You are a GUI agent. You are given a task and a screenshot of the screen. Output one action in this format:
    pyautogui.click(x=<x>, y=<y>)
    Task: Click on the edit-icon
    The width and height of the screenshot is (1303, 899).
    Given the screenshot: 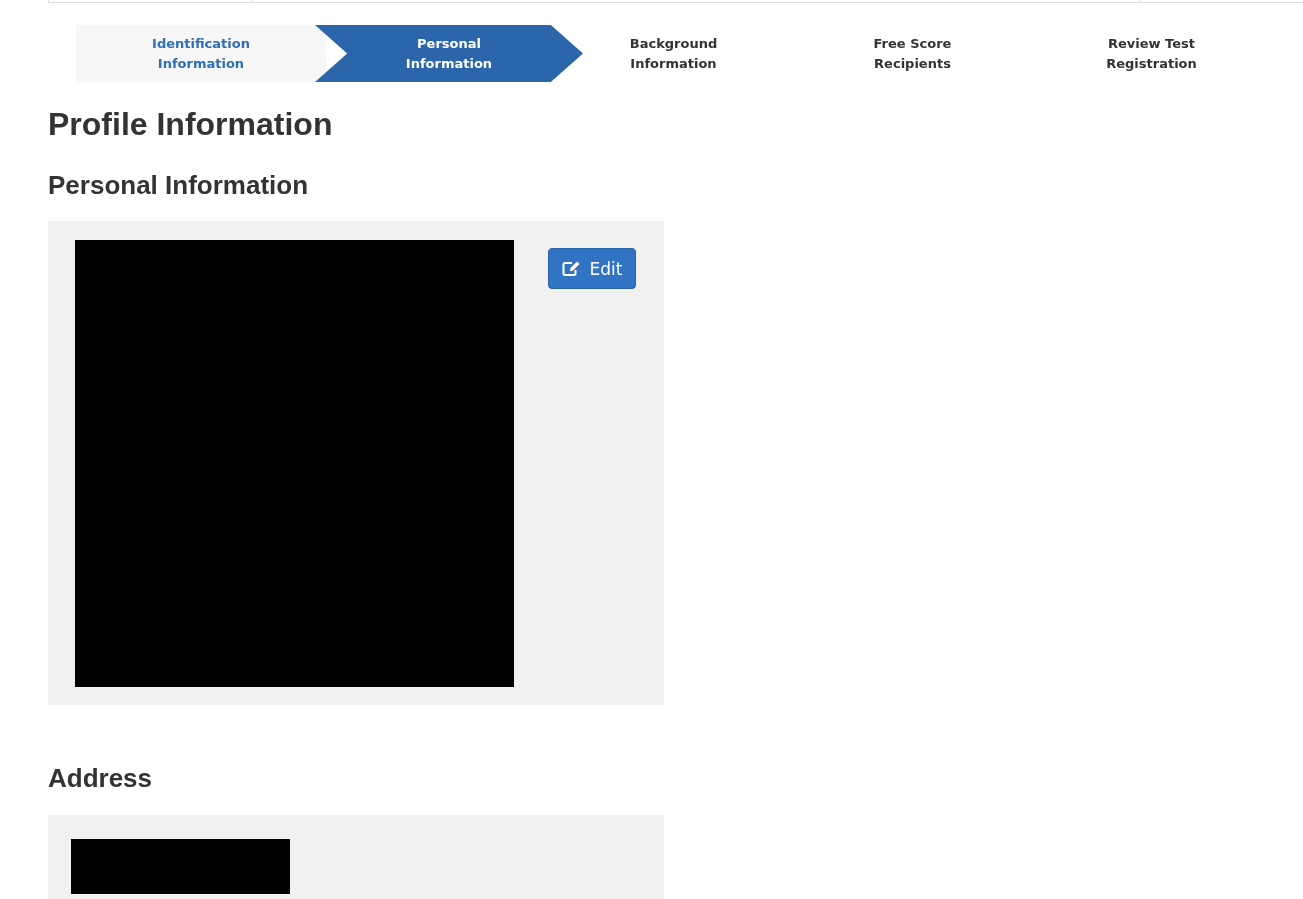 What is the action you would take?
    pyautogui.click(x=571, y=268)
    